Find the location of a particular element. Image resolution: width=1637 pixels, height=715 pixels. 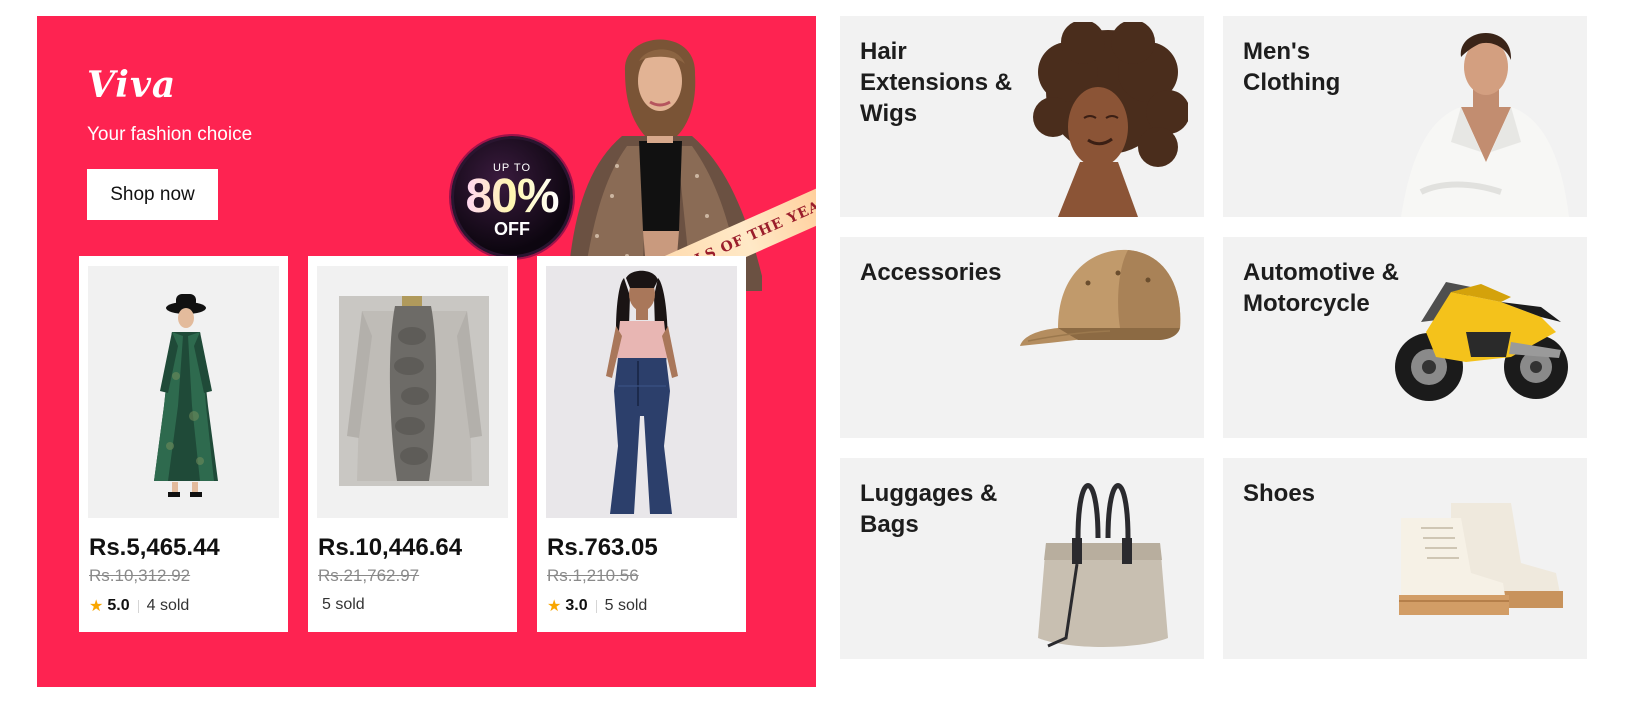

category-title: Hair Extensions & Wigs is located at coordinates (936, 82).